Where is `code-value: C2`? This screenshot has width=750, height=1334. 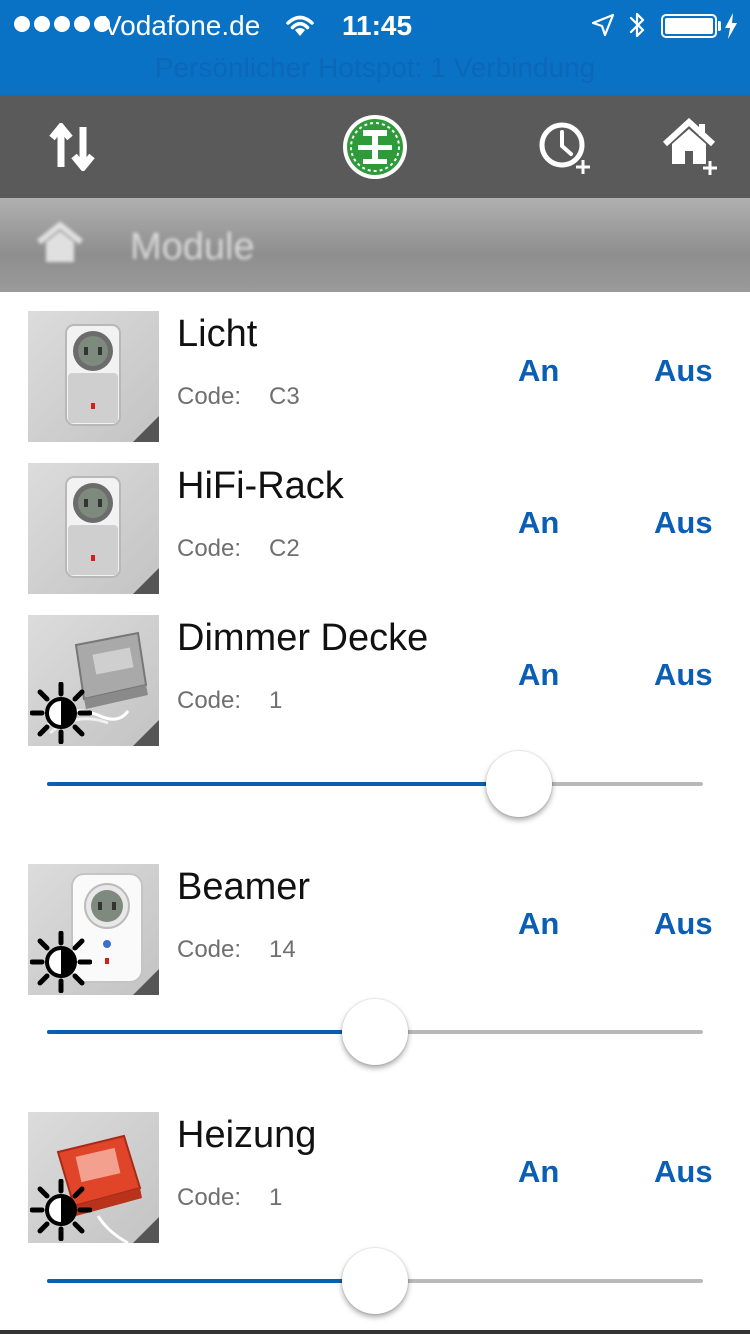
code-value: C2 is located at coordinates (284, 548).